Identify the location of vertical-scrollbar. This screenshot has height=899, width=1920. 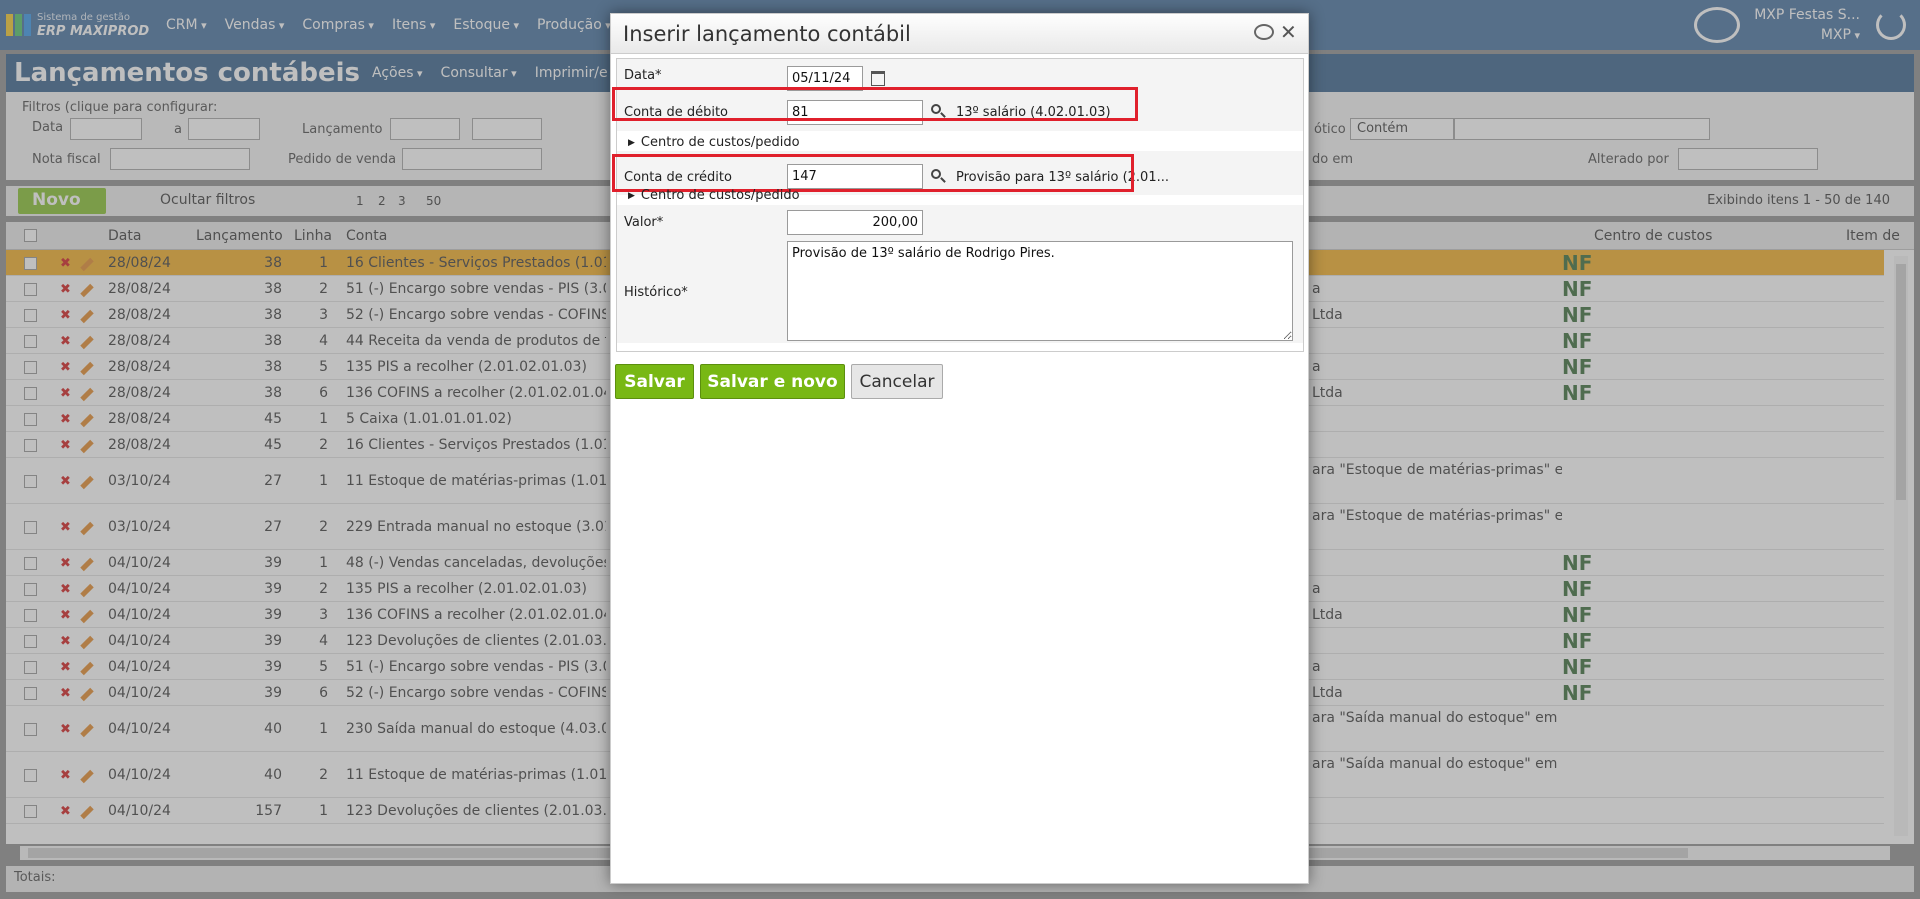
(1901, 546).